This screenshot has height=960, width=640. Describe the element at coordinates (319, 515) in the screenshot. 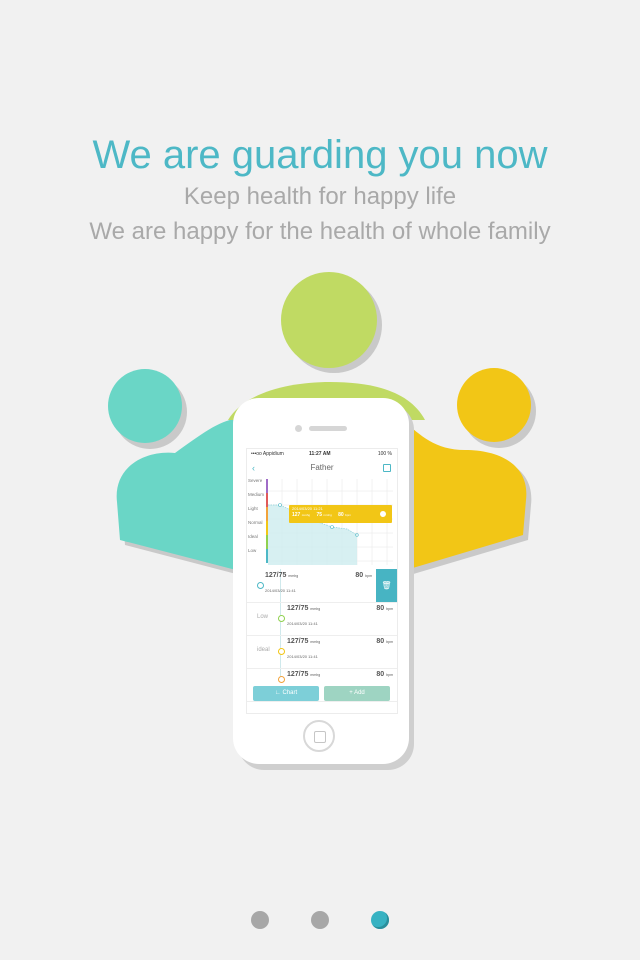

I see `tooltip-diastolic: 75` at that location.